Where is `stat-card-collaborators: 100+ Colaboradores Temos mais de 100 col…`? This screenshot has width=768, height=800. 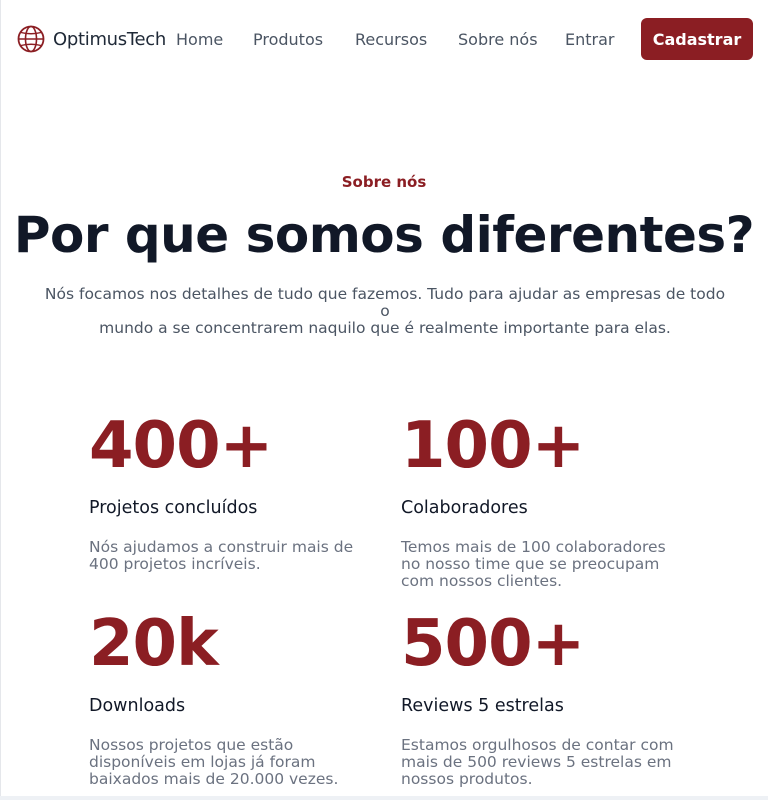
stat-card-collaborators: 100+ Colaboradores Temos mais de 100 col… is located at coordinates (541, 502).